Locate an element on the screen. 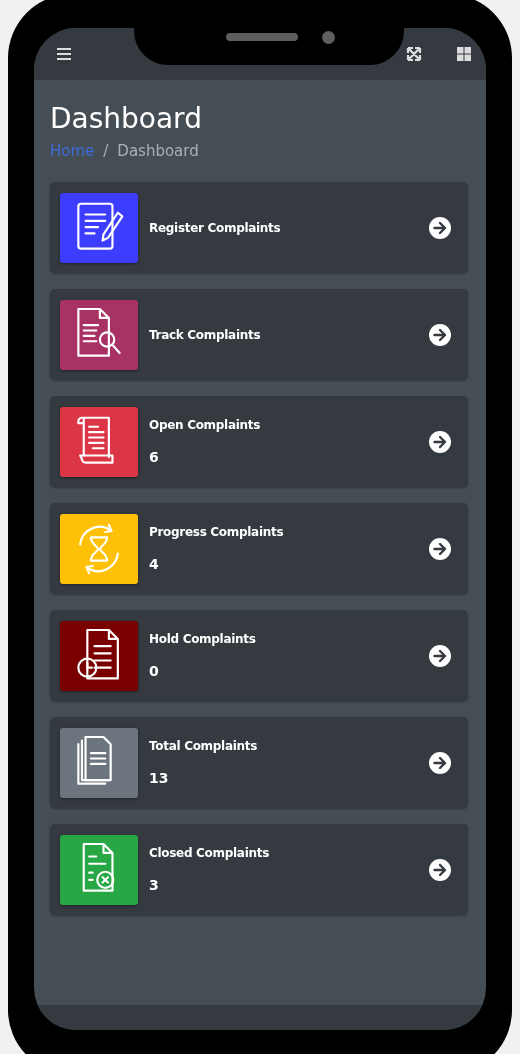 This screenshot has width=520, height=1054. grid-icon is located at coordinates (464, 54).